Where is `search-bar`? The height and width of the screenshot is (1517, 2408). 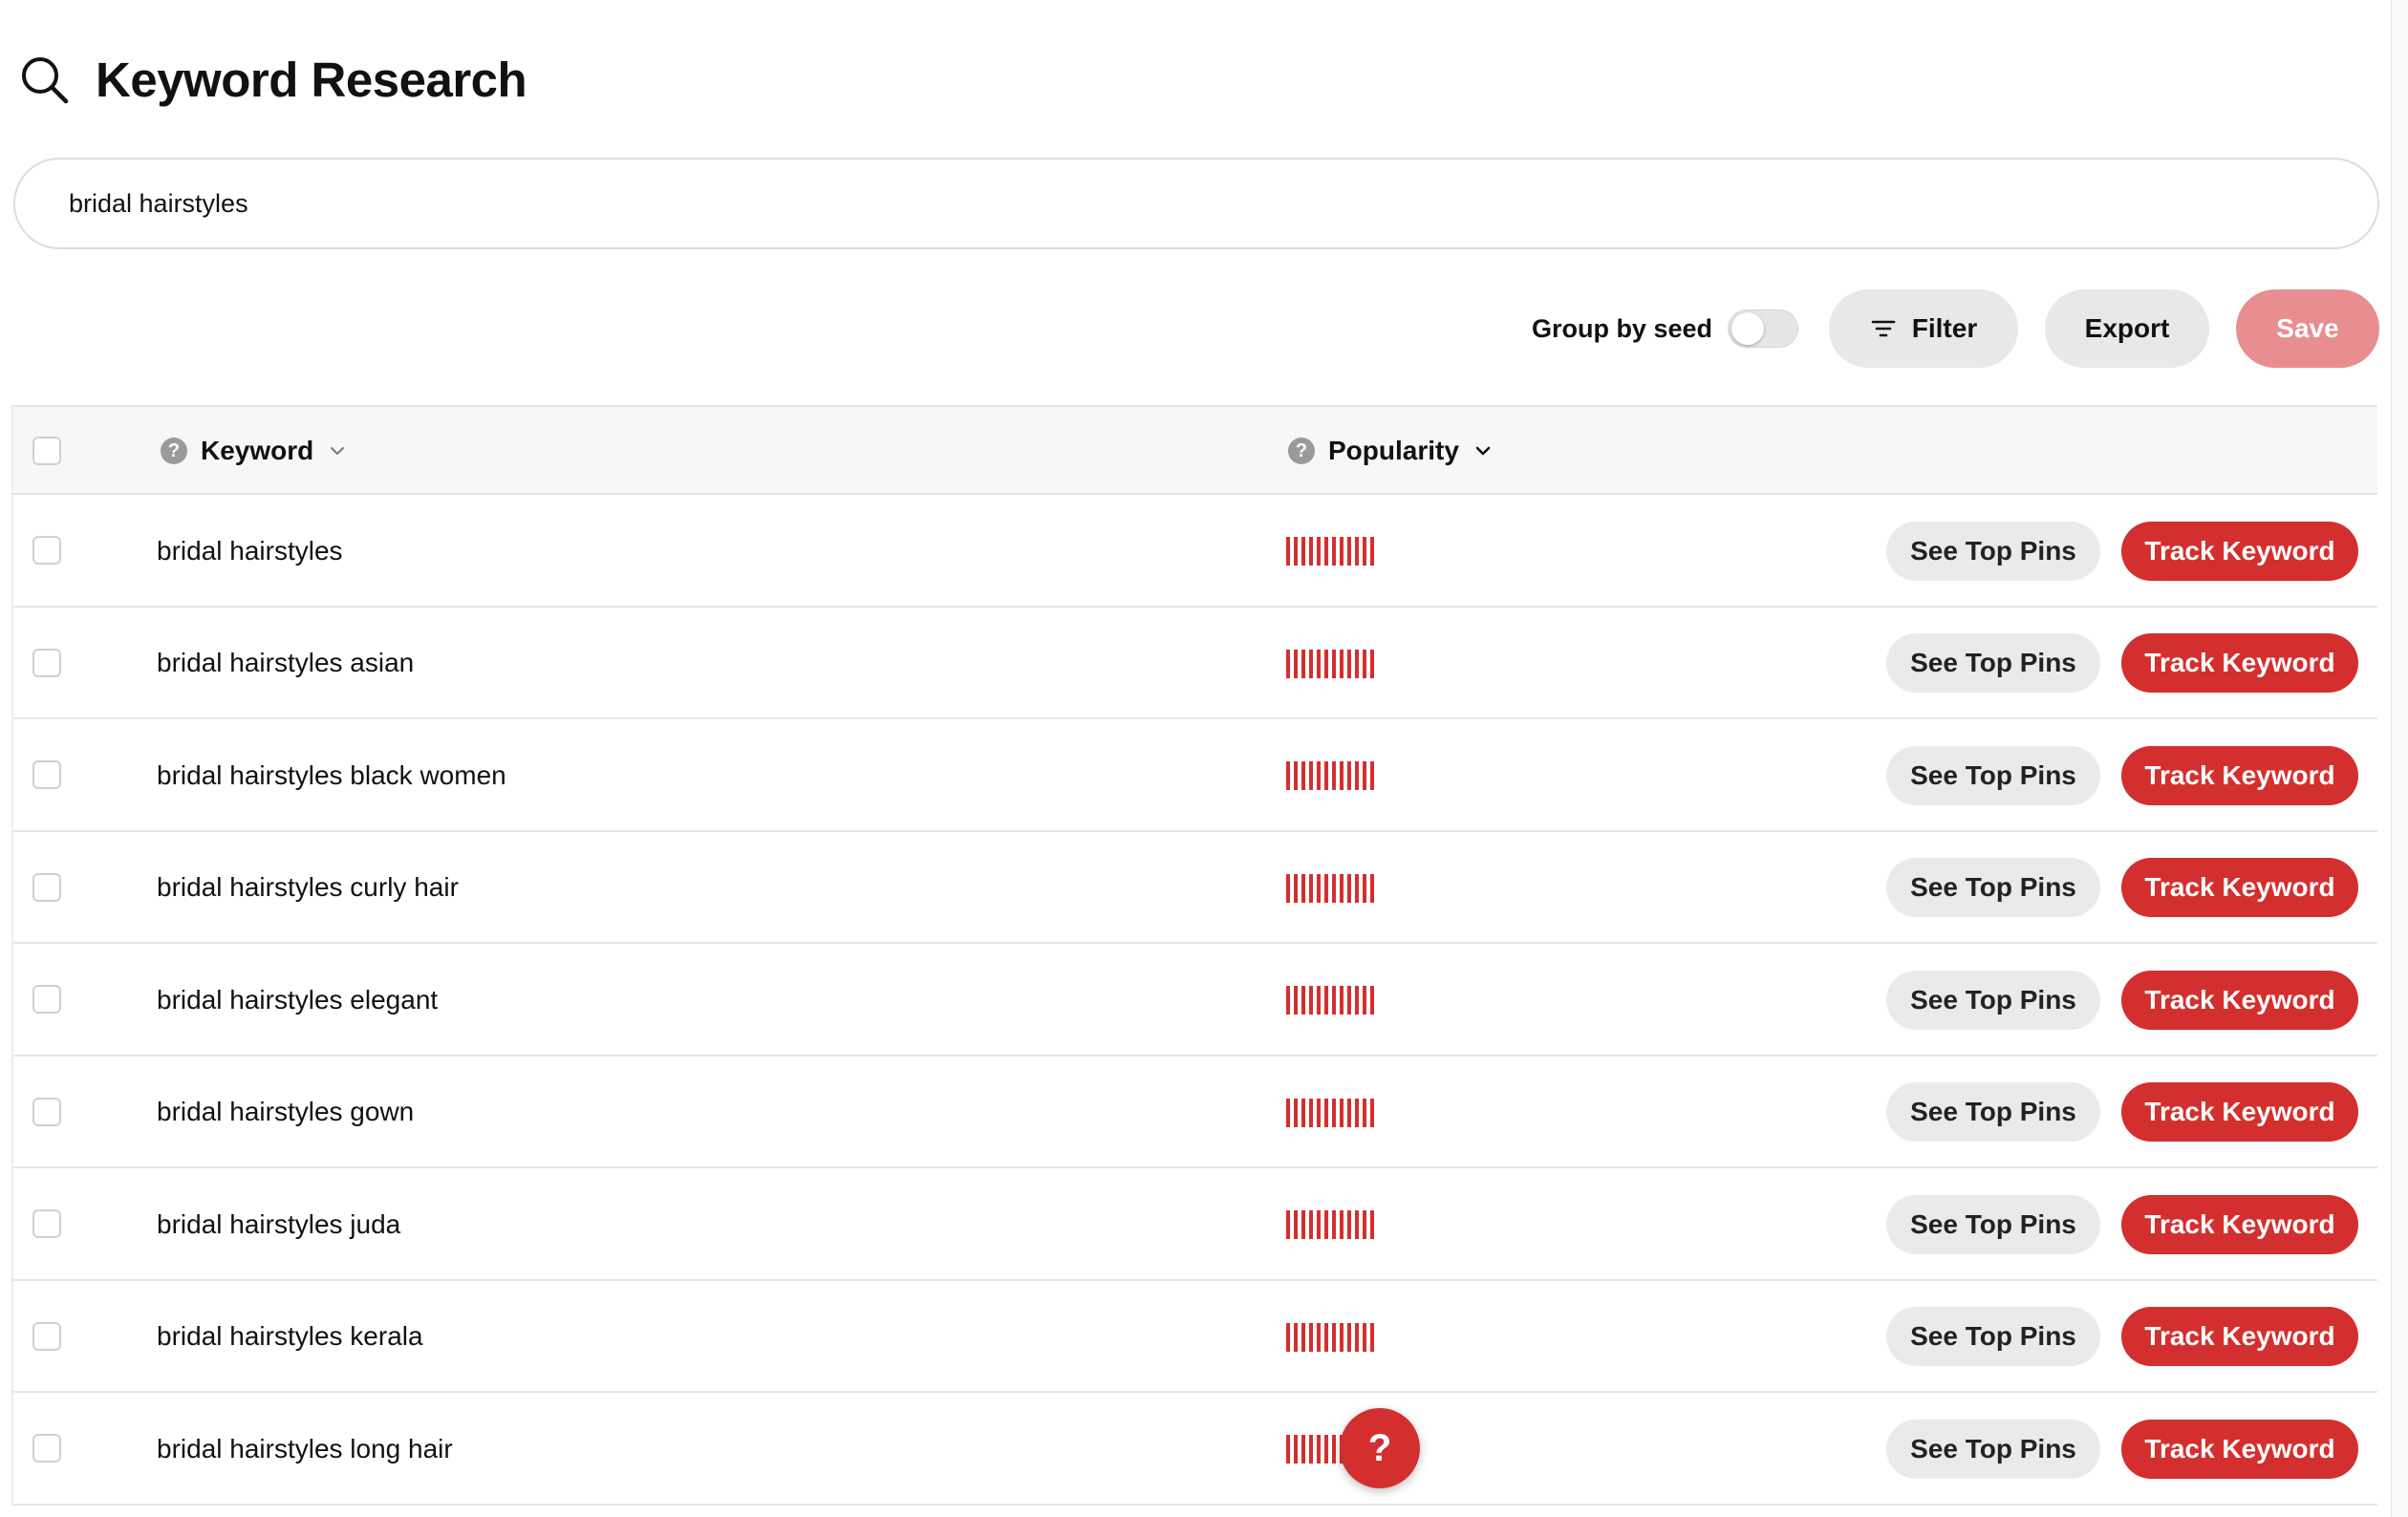
search-bar is located at coordinates (1196, 203).